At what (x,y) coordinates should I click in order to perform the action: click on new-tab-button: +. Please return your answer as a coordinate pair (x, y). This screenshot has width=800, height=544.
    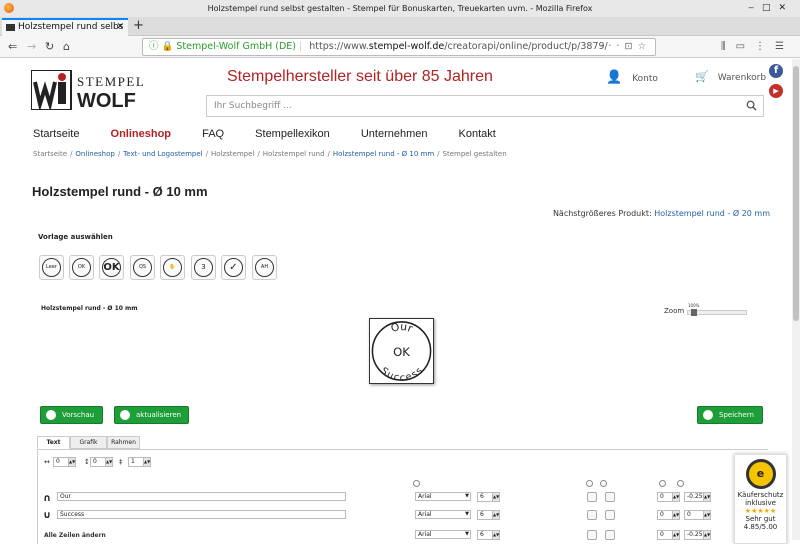
    Looking at the image, I should click on (138, 26).